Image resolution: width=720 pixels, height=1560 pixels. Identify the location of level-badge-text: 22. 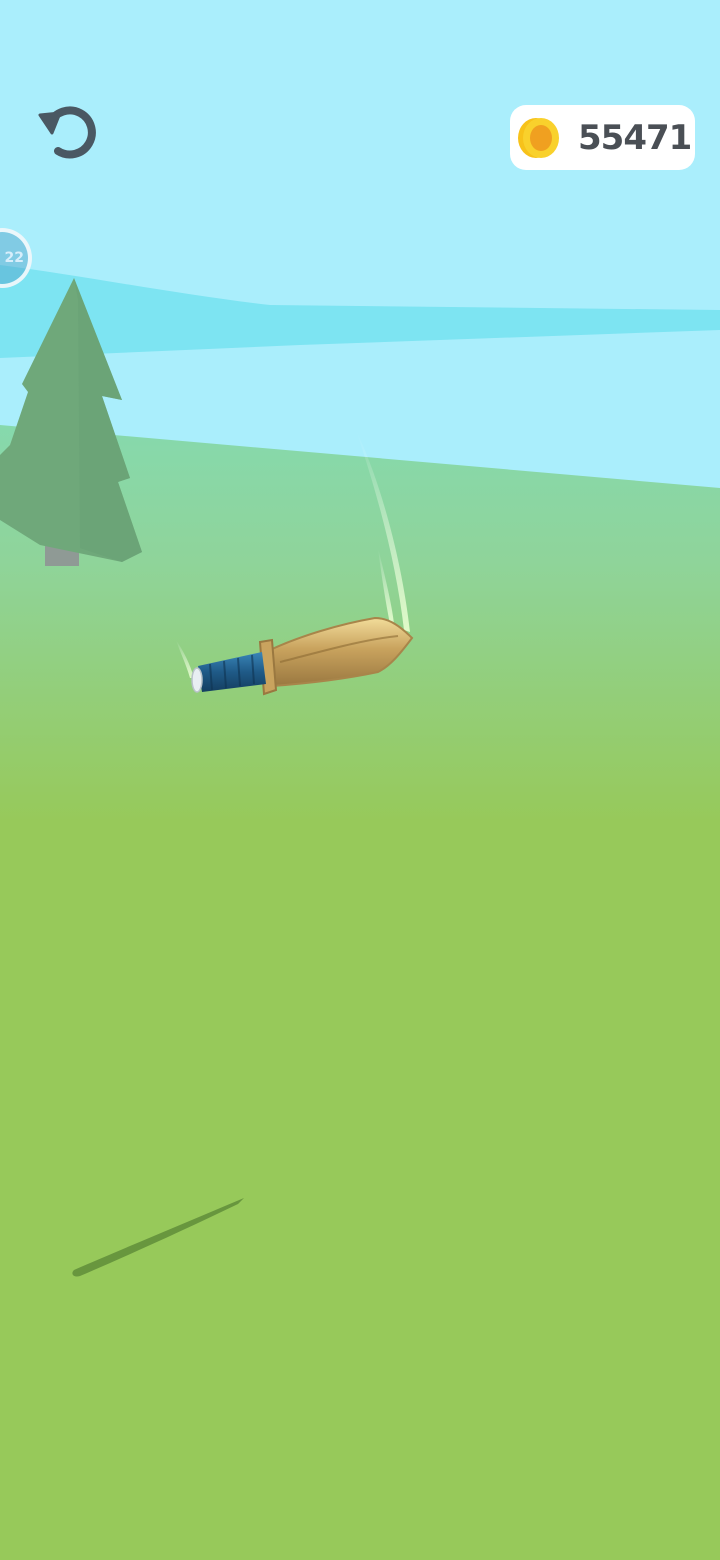
(14, 258).